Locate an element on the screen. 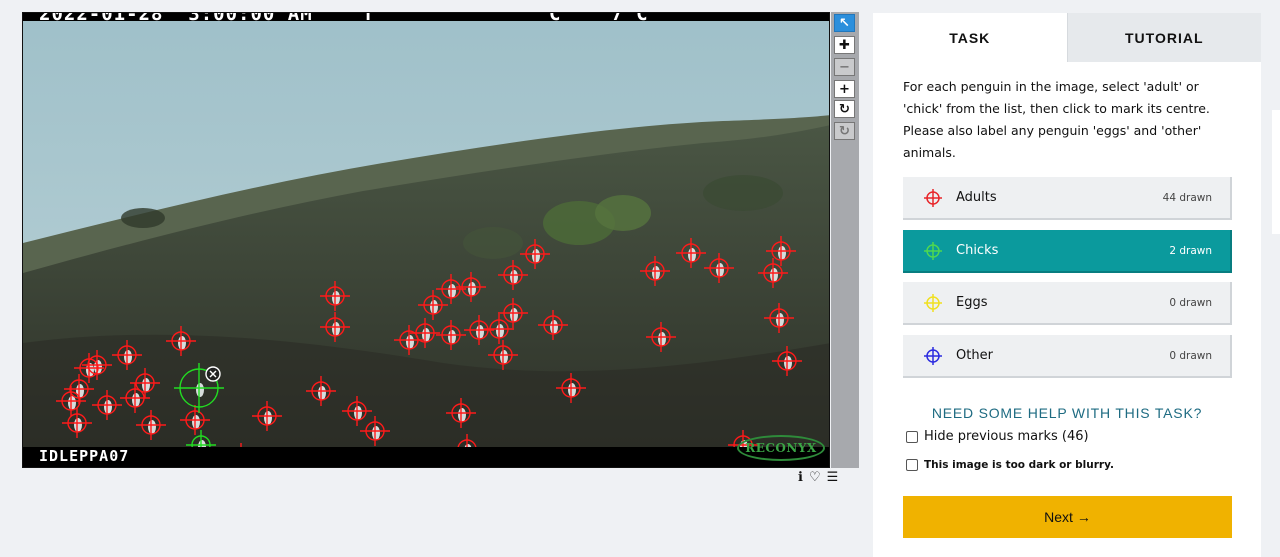 The image size is (1280, 557). image-actions: ℹ ♡ ☰ is located at coordinates (818, 478).